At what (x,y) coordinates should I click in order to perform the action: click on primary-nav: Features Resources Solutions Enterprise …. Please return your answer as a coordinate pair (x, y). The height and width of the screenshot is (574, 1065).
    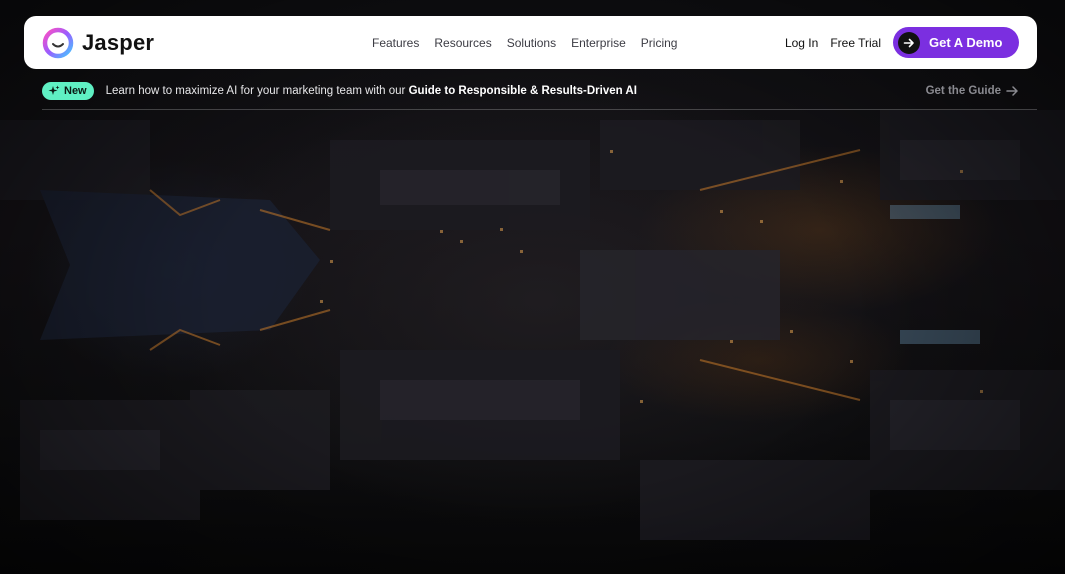
    Looking at the image, I should click on (524, 42).